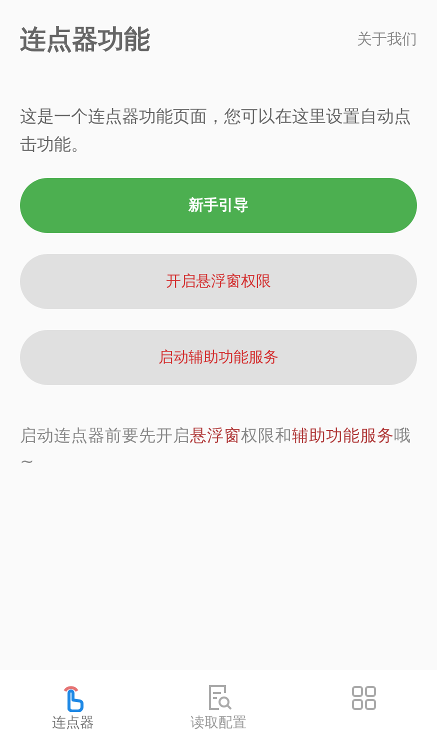  I want to click on action-button: 启动辅助功能服务, so click(218, 357).